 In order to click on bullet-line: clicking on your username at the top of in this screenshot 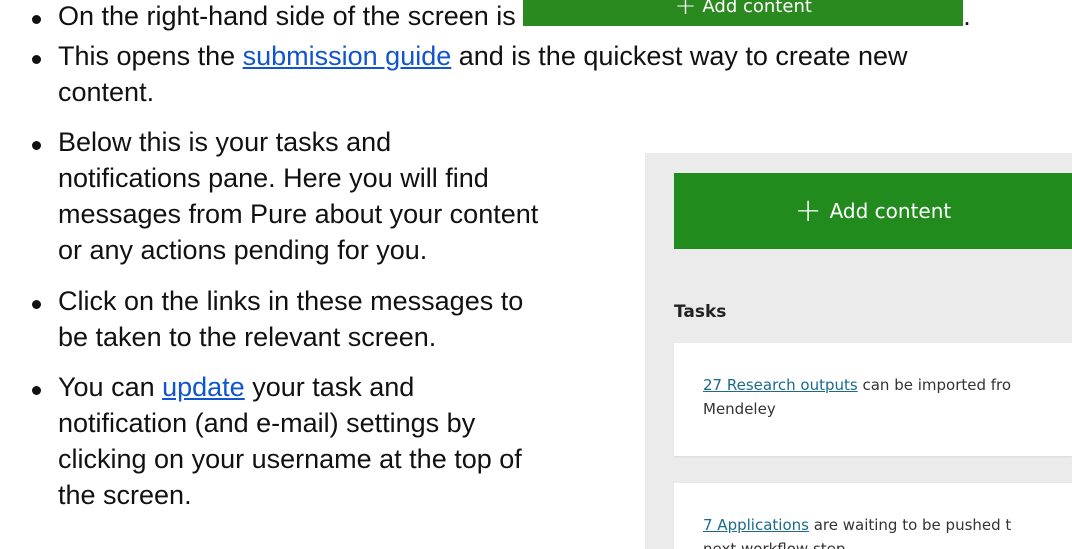, I will do `click(290, 459)`.